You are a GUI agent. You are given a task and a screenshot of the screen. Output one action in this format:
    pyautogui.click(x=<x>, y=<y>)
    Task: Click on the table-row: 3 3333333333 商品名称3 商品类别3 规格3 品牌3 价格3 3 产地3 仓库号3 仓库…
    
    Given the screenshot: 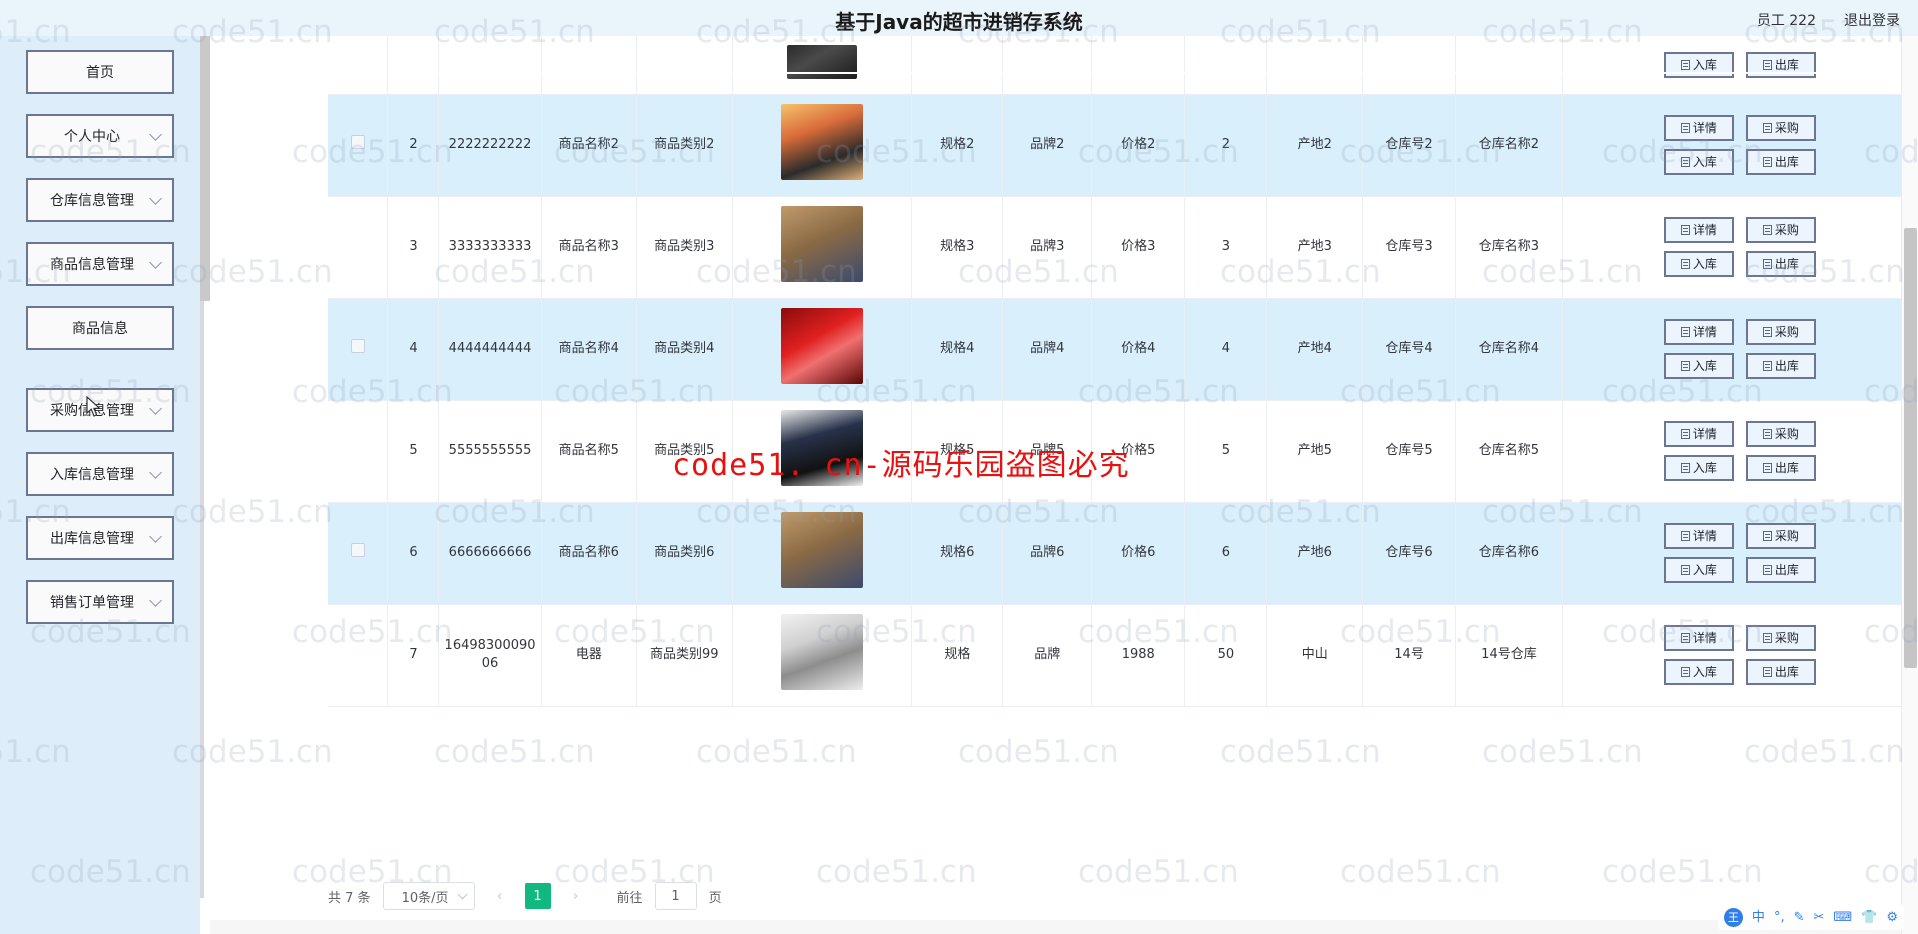 What is the action you would take?
    pyautogui.click(x=1123, y=247)
    